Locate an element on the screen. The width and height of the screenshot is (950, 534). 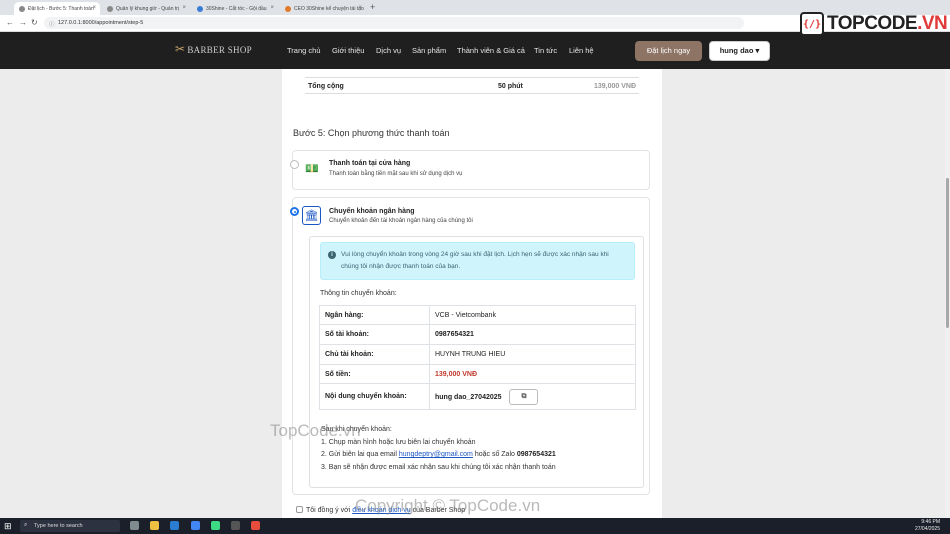
option-title: Chuyển khoản ngân hàng is located at coordinates (372, 211).